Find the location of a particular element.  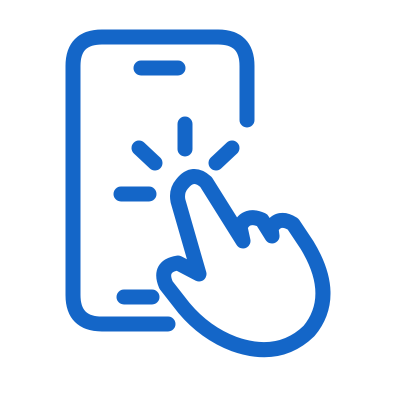

tap-burst-right-diagonal-icon is located at coordinates (224, 155).